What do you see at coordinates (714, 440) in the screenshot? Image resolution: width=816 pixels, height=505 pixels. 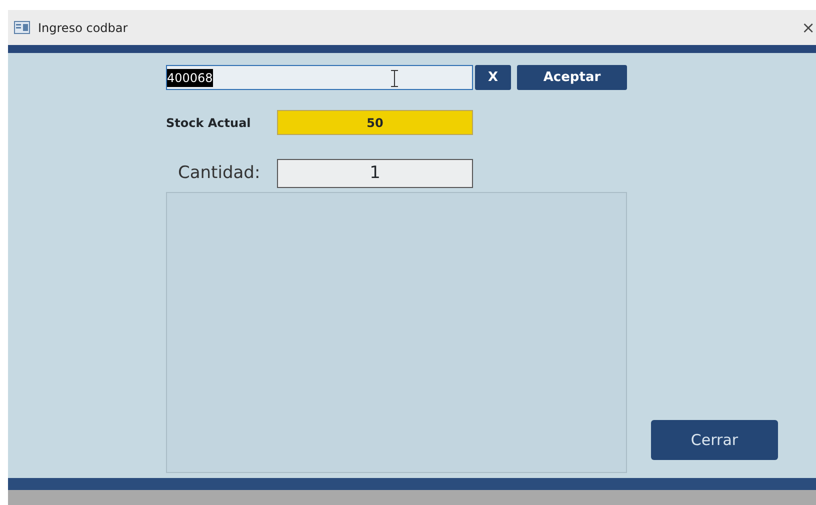 I see `close-form-button: Cerrar` at bounding box center [714, 440].